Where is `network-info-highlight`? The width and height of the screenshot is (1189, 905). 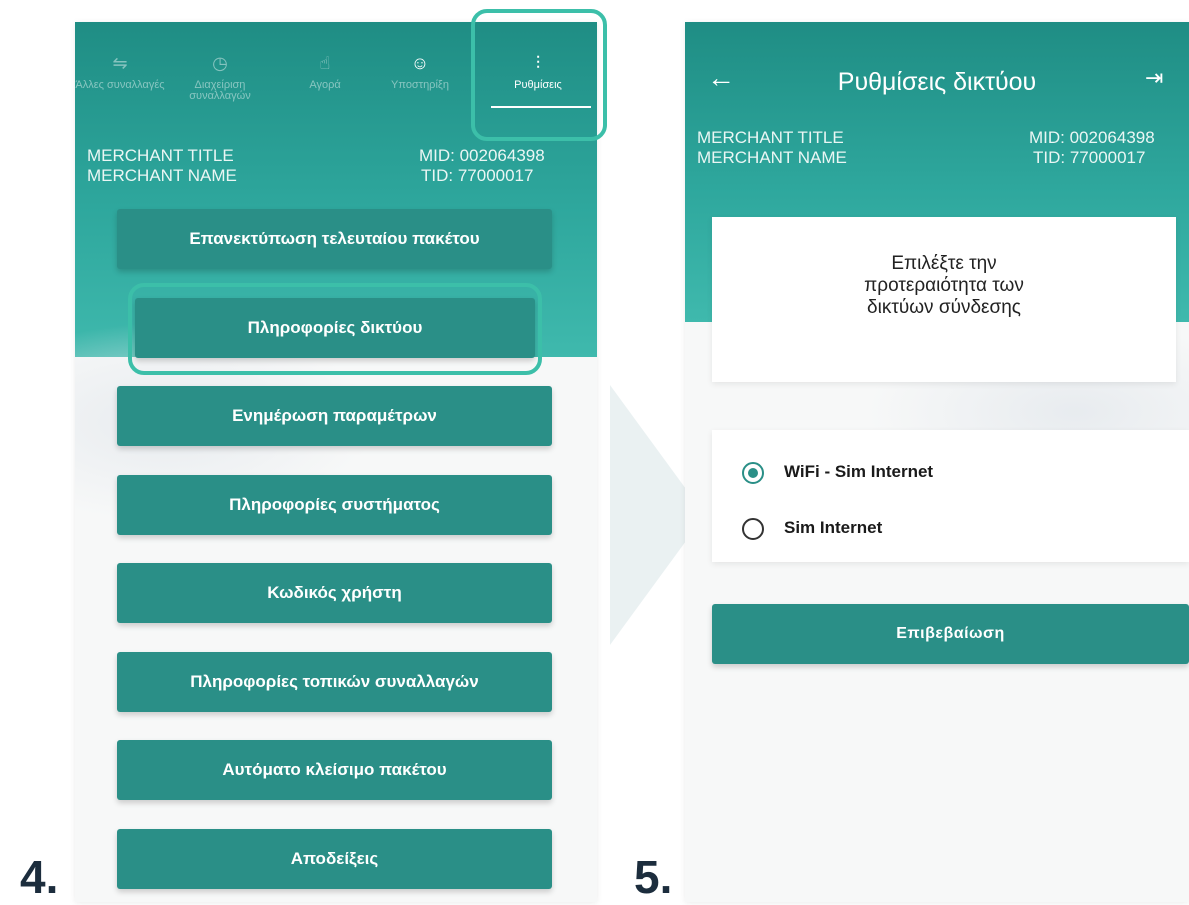 network-info-highlight is located at coordinates (335, 329).